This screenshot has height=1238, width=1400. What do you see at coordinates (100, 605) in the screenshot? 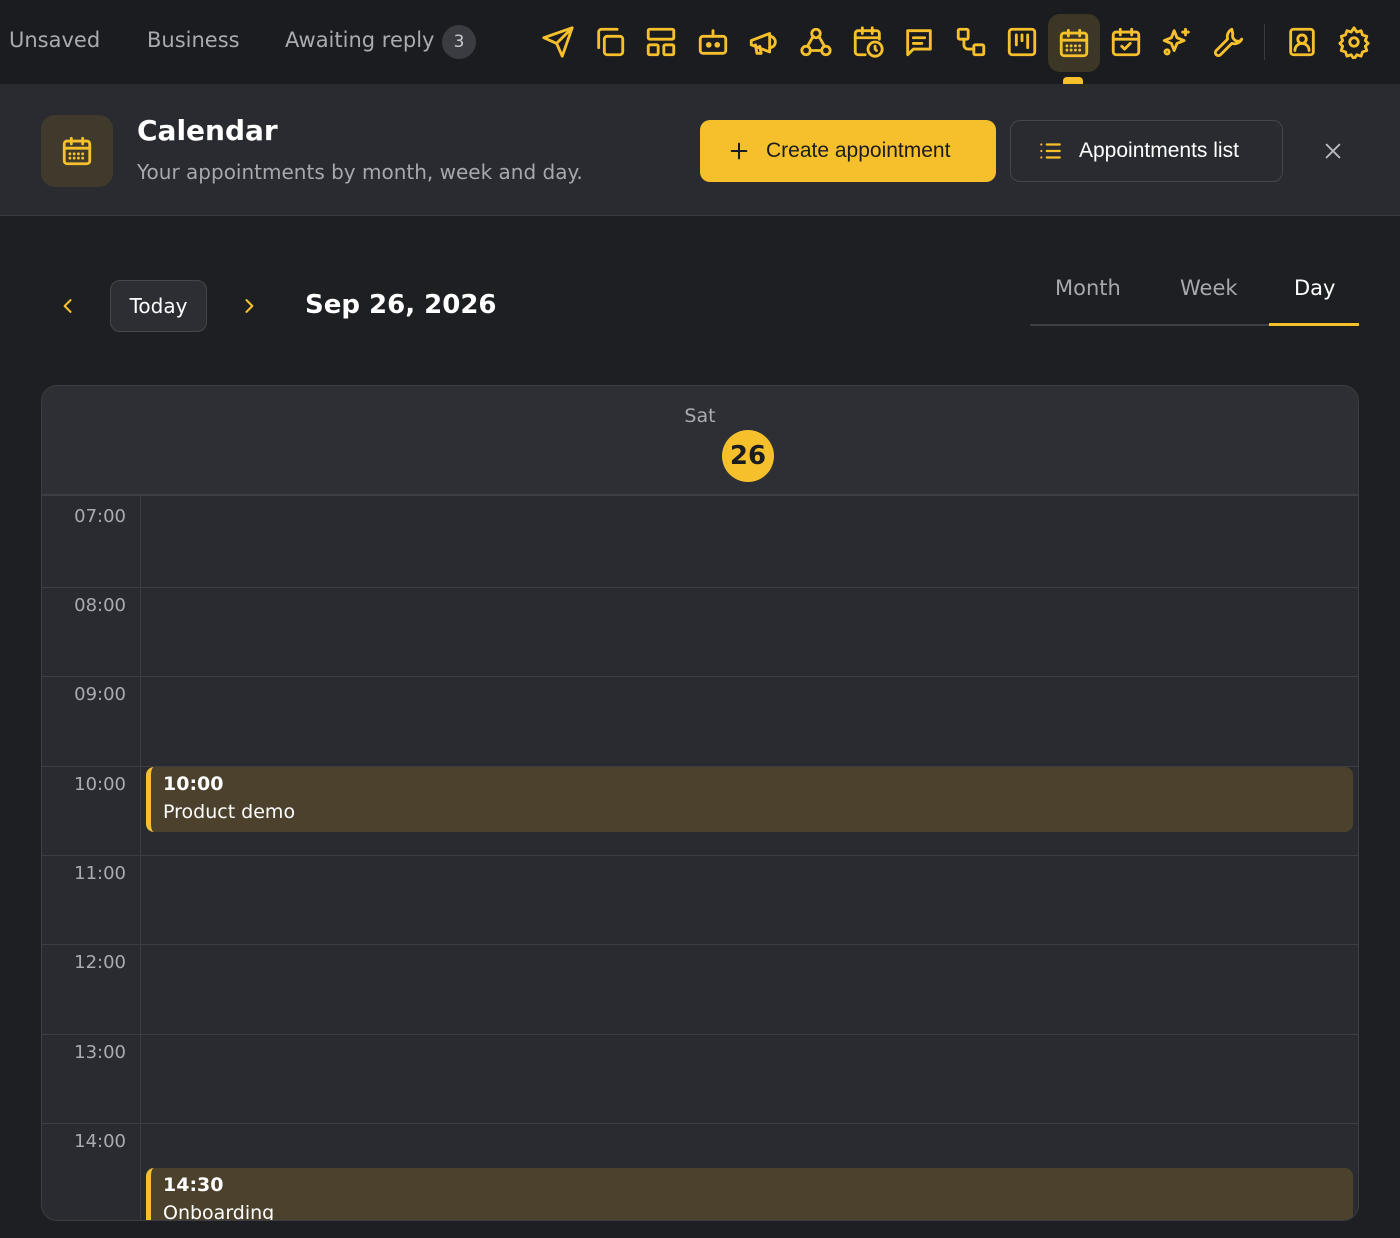
I see `hour-label: 08:00` at bounding box center [100, 605].